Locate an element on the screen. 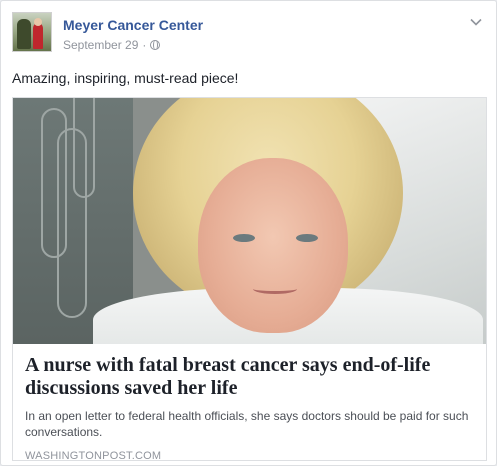 This screenshot has height=466, width=497. page-avatar is located at coordinates (32, 32).